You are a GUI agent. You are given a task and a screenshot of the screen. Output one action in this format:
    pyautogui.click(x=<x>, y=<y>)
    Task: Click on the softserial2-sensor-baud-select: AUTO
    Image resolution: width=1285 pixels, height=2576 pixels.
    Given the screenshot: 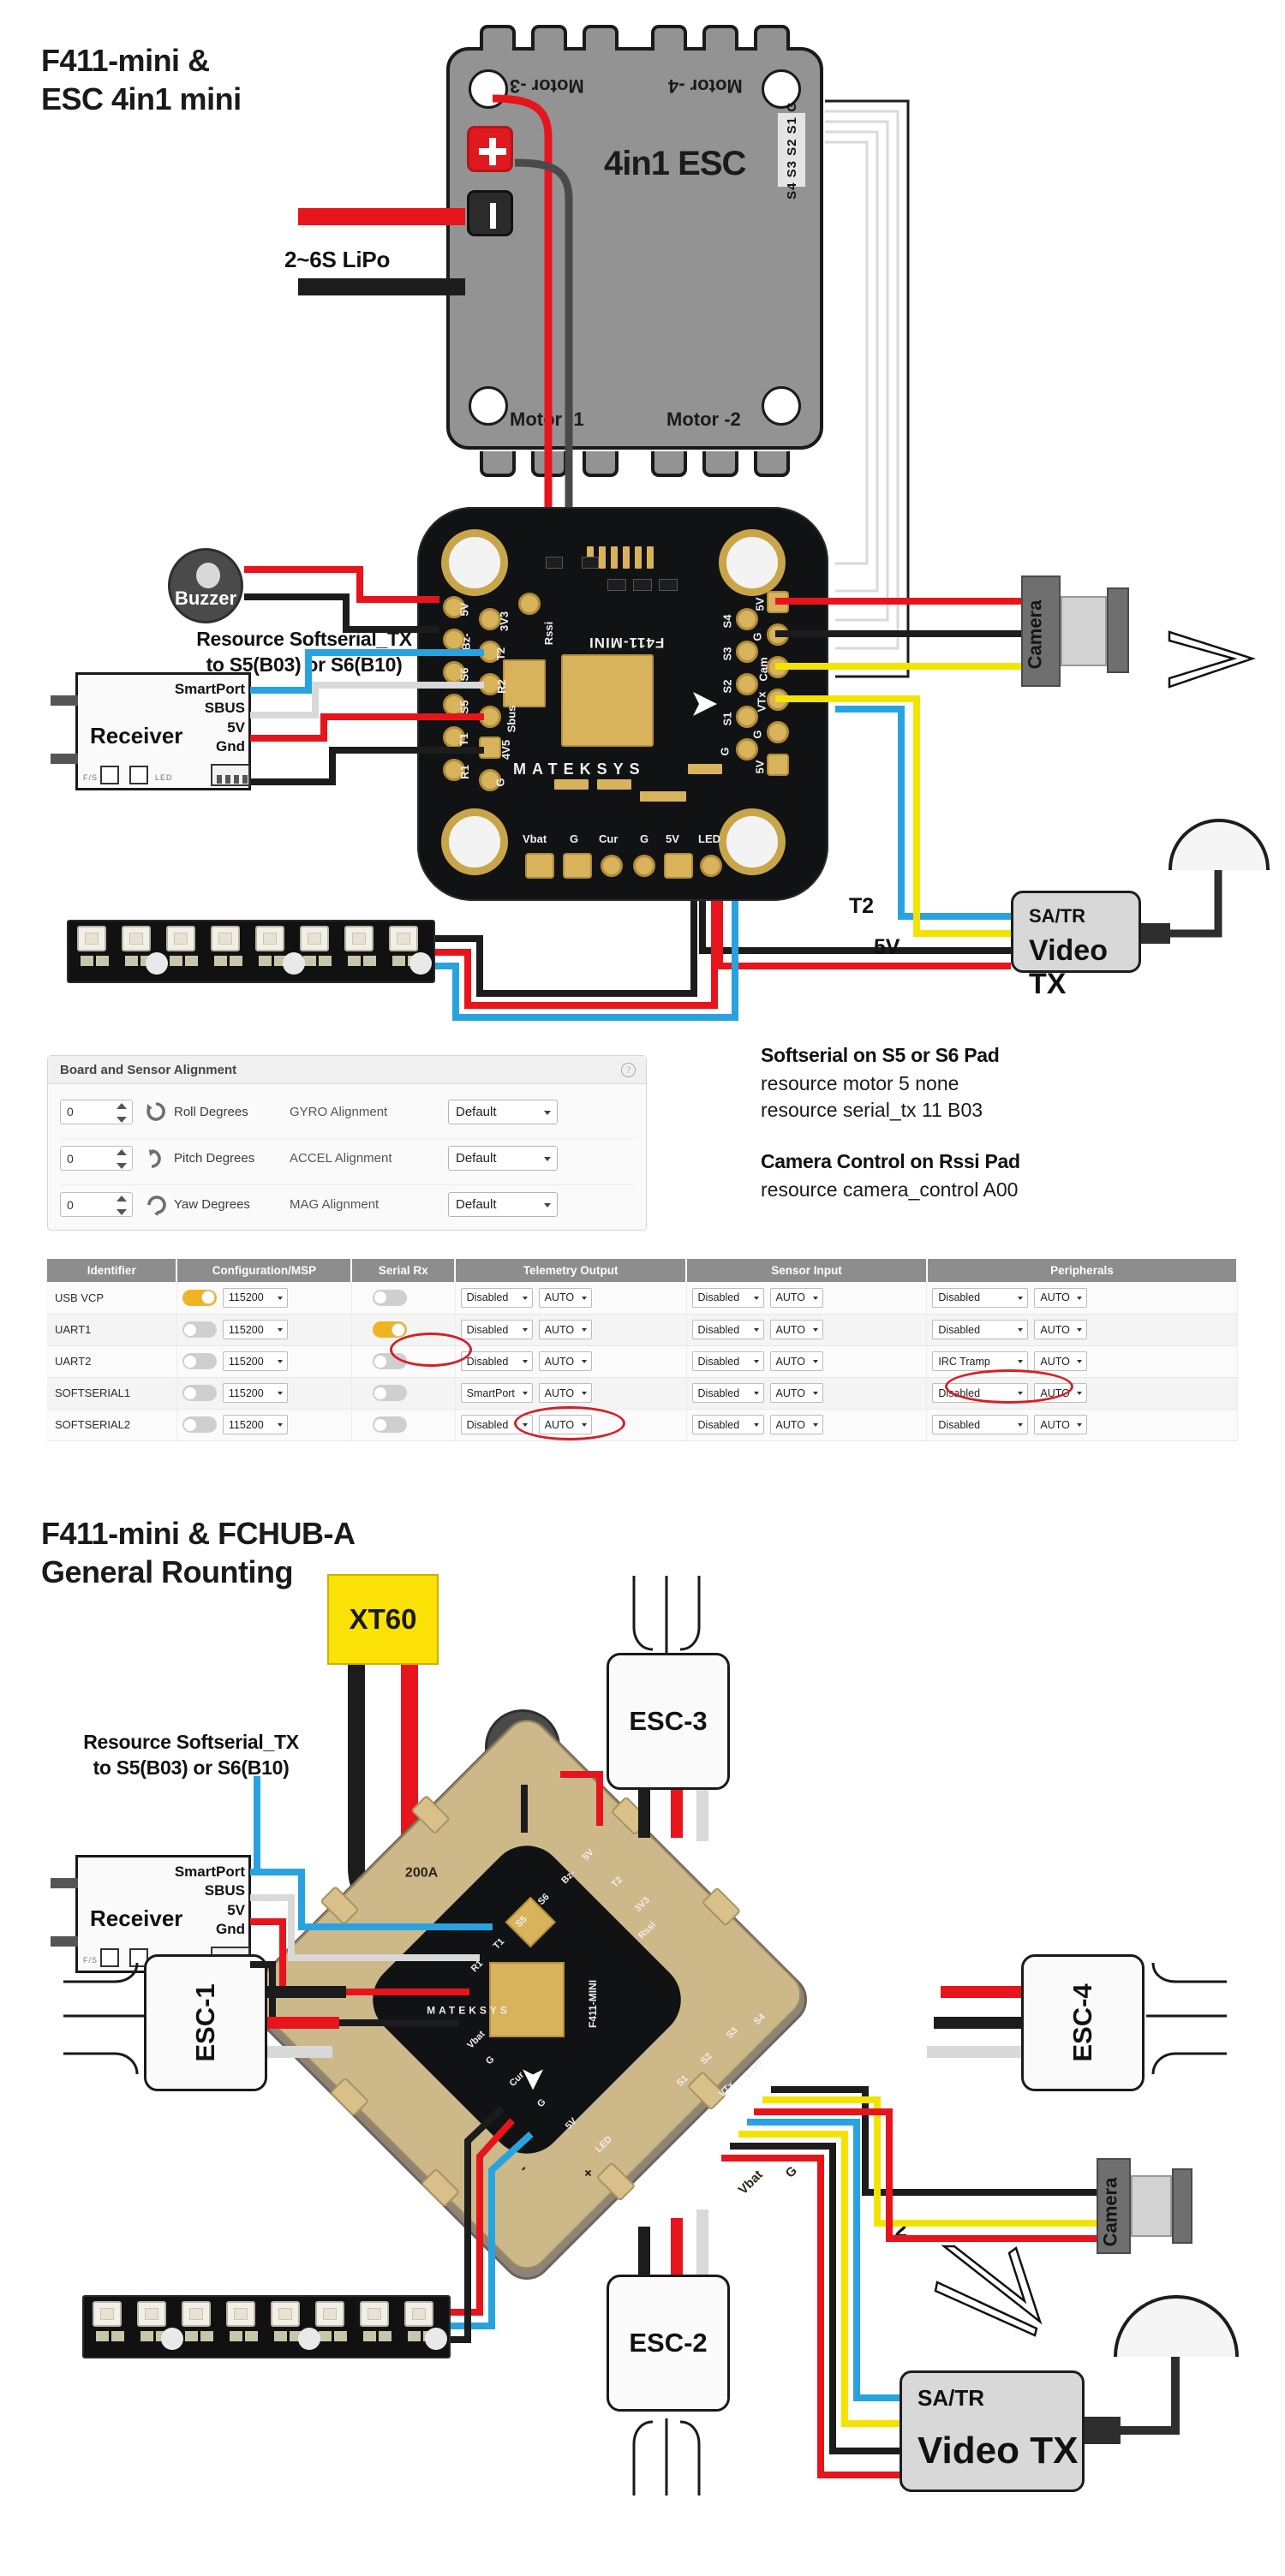 What is the action you would take?
    pyautogui.click(x=796, y=1424)
    